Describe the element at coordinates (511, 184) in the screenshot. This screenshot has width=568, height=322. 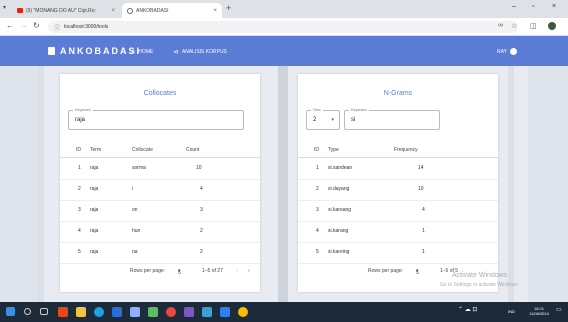
I see `right-scrollbar` at that location.